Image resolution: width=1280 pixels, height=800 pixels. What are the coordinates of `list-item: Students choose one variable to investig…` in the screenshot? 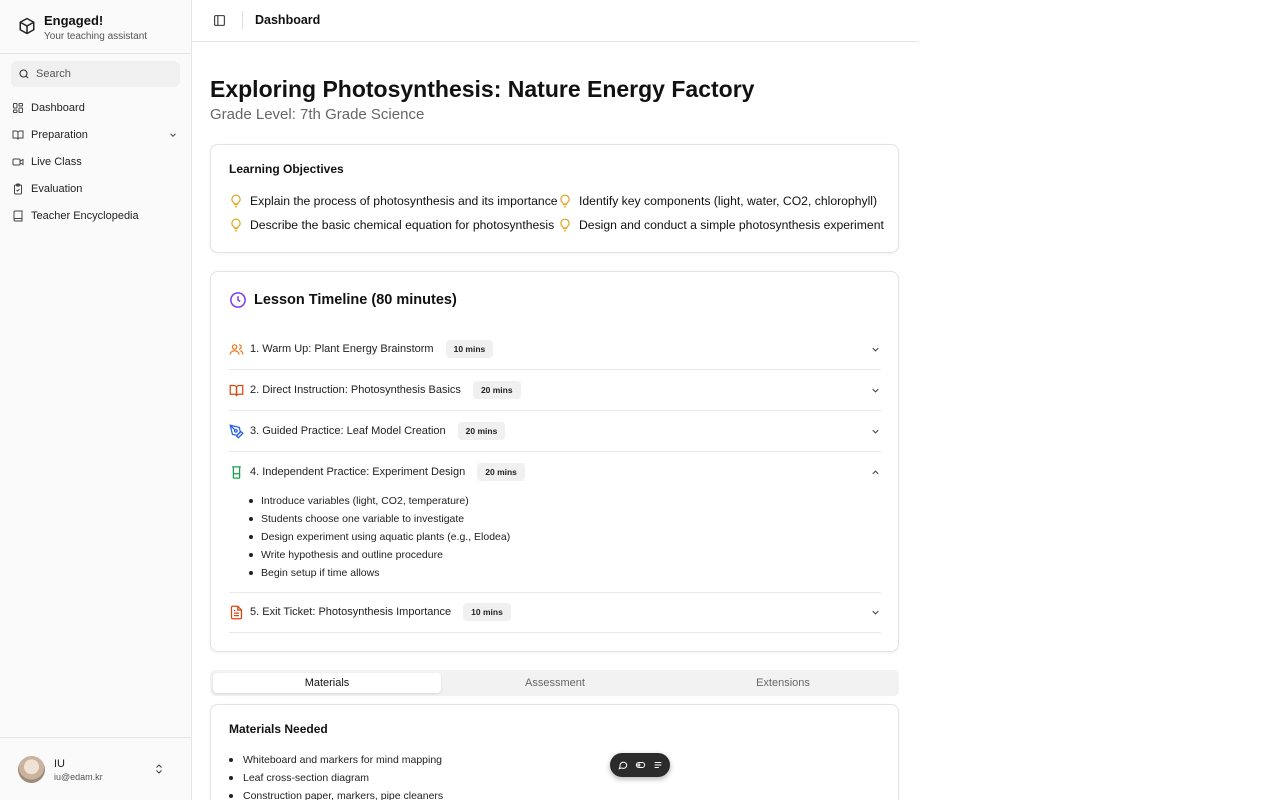 It's located at (379, 519).